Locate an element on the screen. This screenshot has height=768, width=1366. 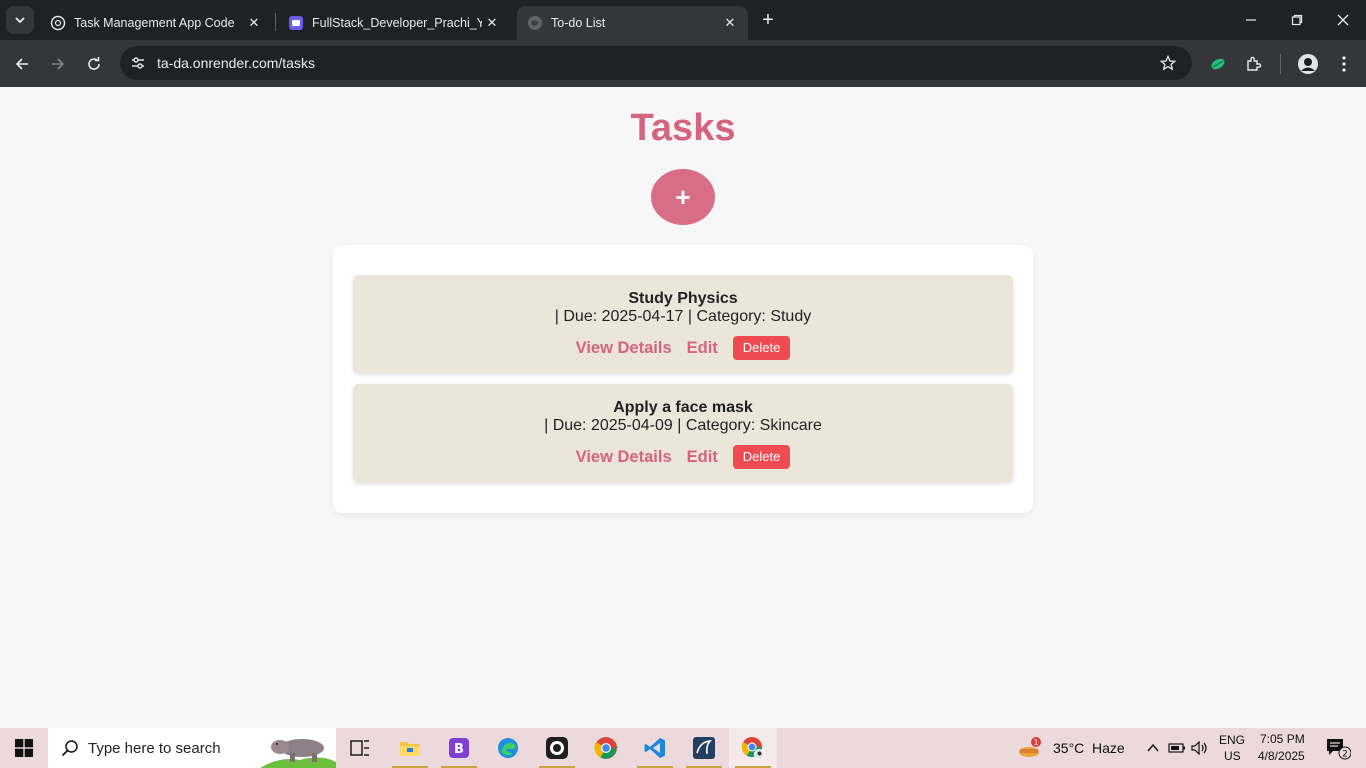
input-region: US is located at coordinates (1232, 756).